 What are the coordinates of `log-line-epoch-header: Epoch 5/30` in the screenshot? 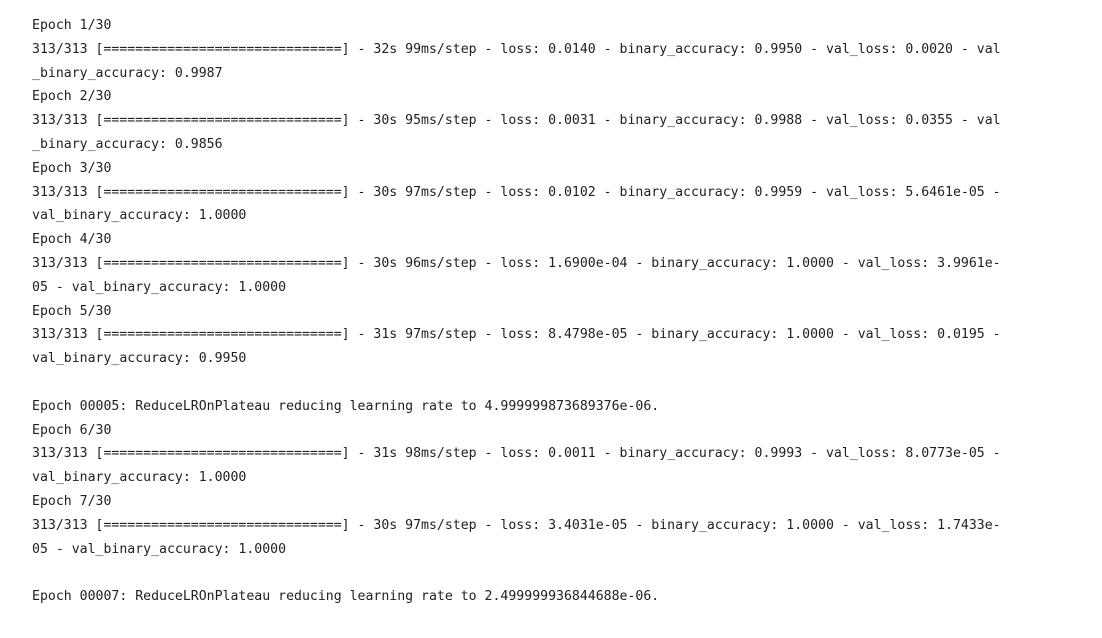 It's located at (72, 311).